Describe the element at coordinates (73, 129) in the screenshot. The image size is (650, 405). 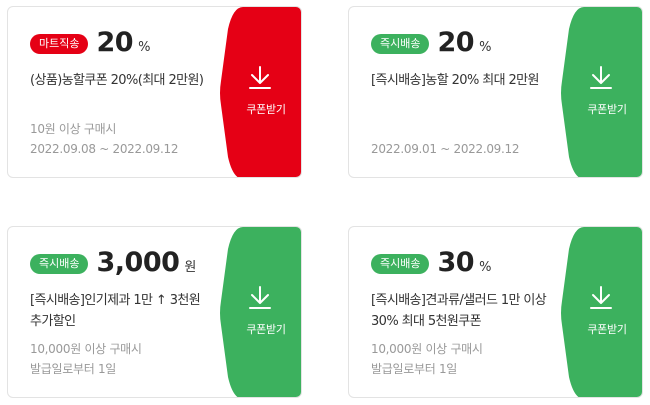
I see `coupon-condition: 10원 이상 구매시` at that location.